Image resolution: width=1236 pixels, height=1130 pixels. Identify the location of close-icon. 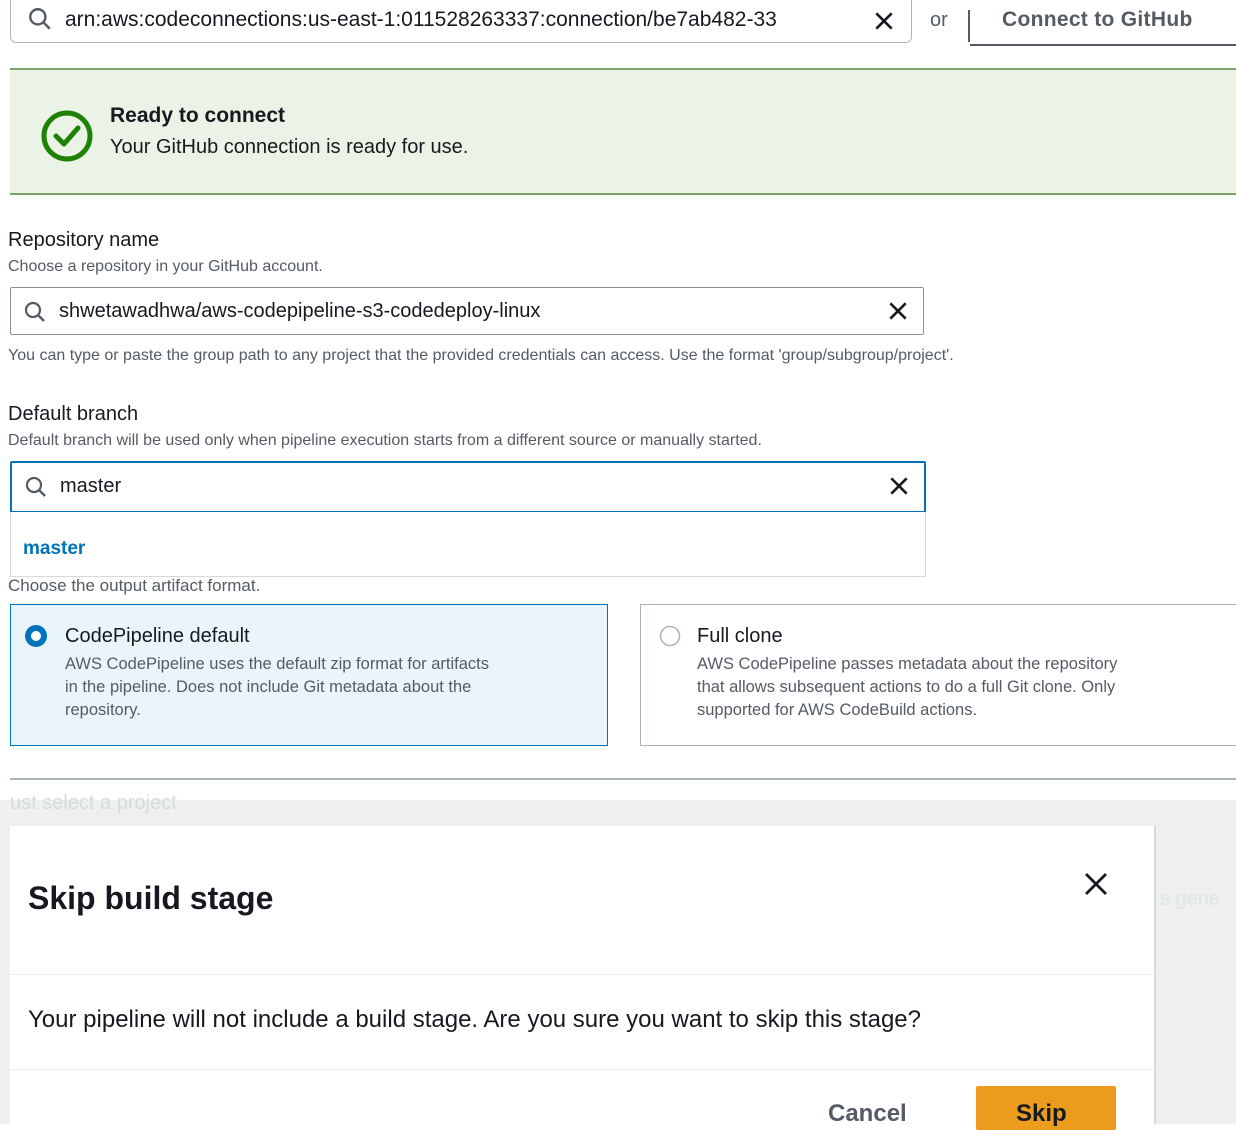
(1096, 884).